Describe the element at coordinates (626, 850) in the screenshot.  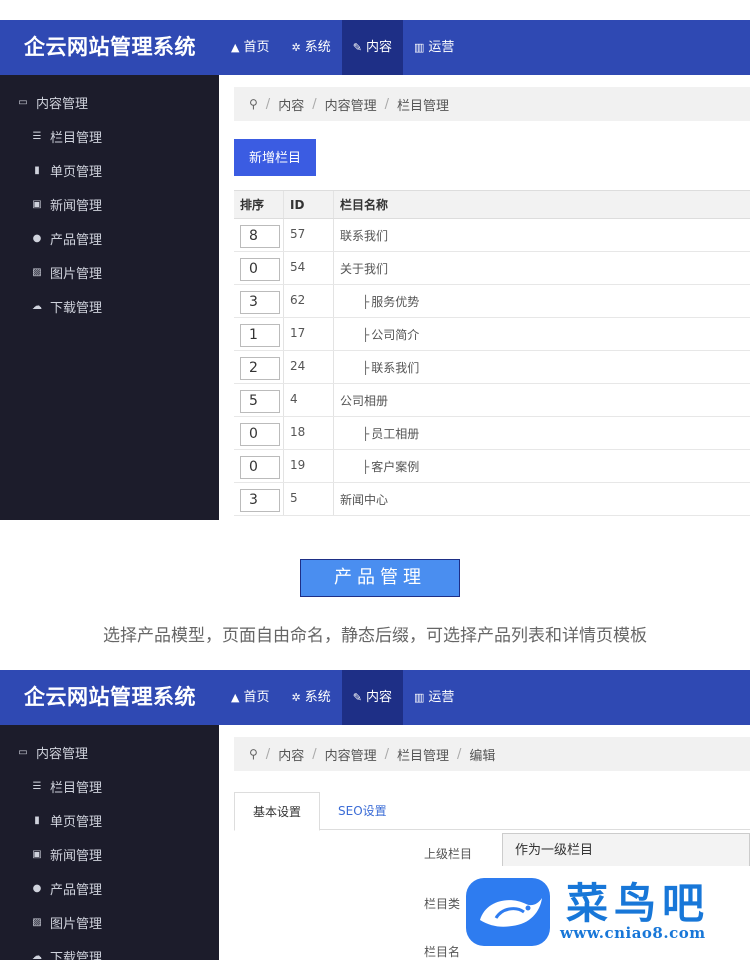
I see `parent-column-select: 作为一级栏目` at that location.